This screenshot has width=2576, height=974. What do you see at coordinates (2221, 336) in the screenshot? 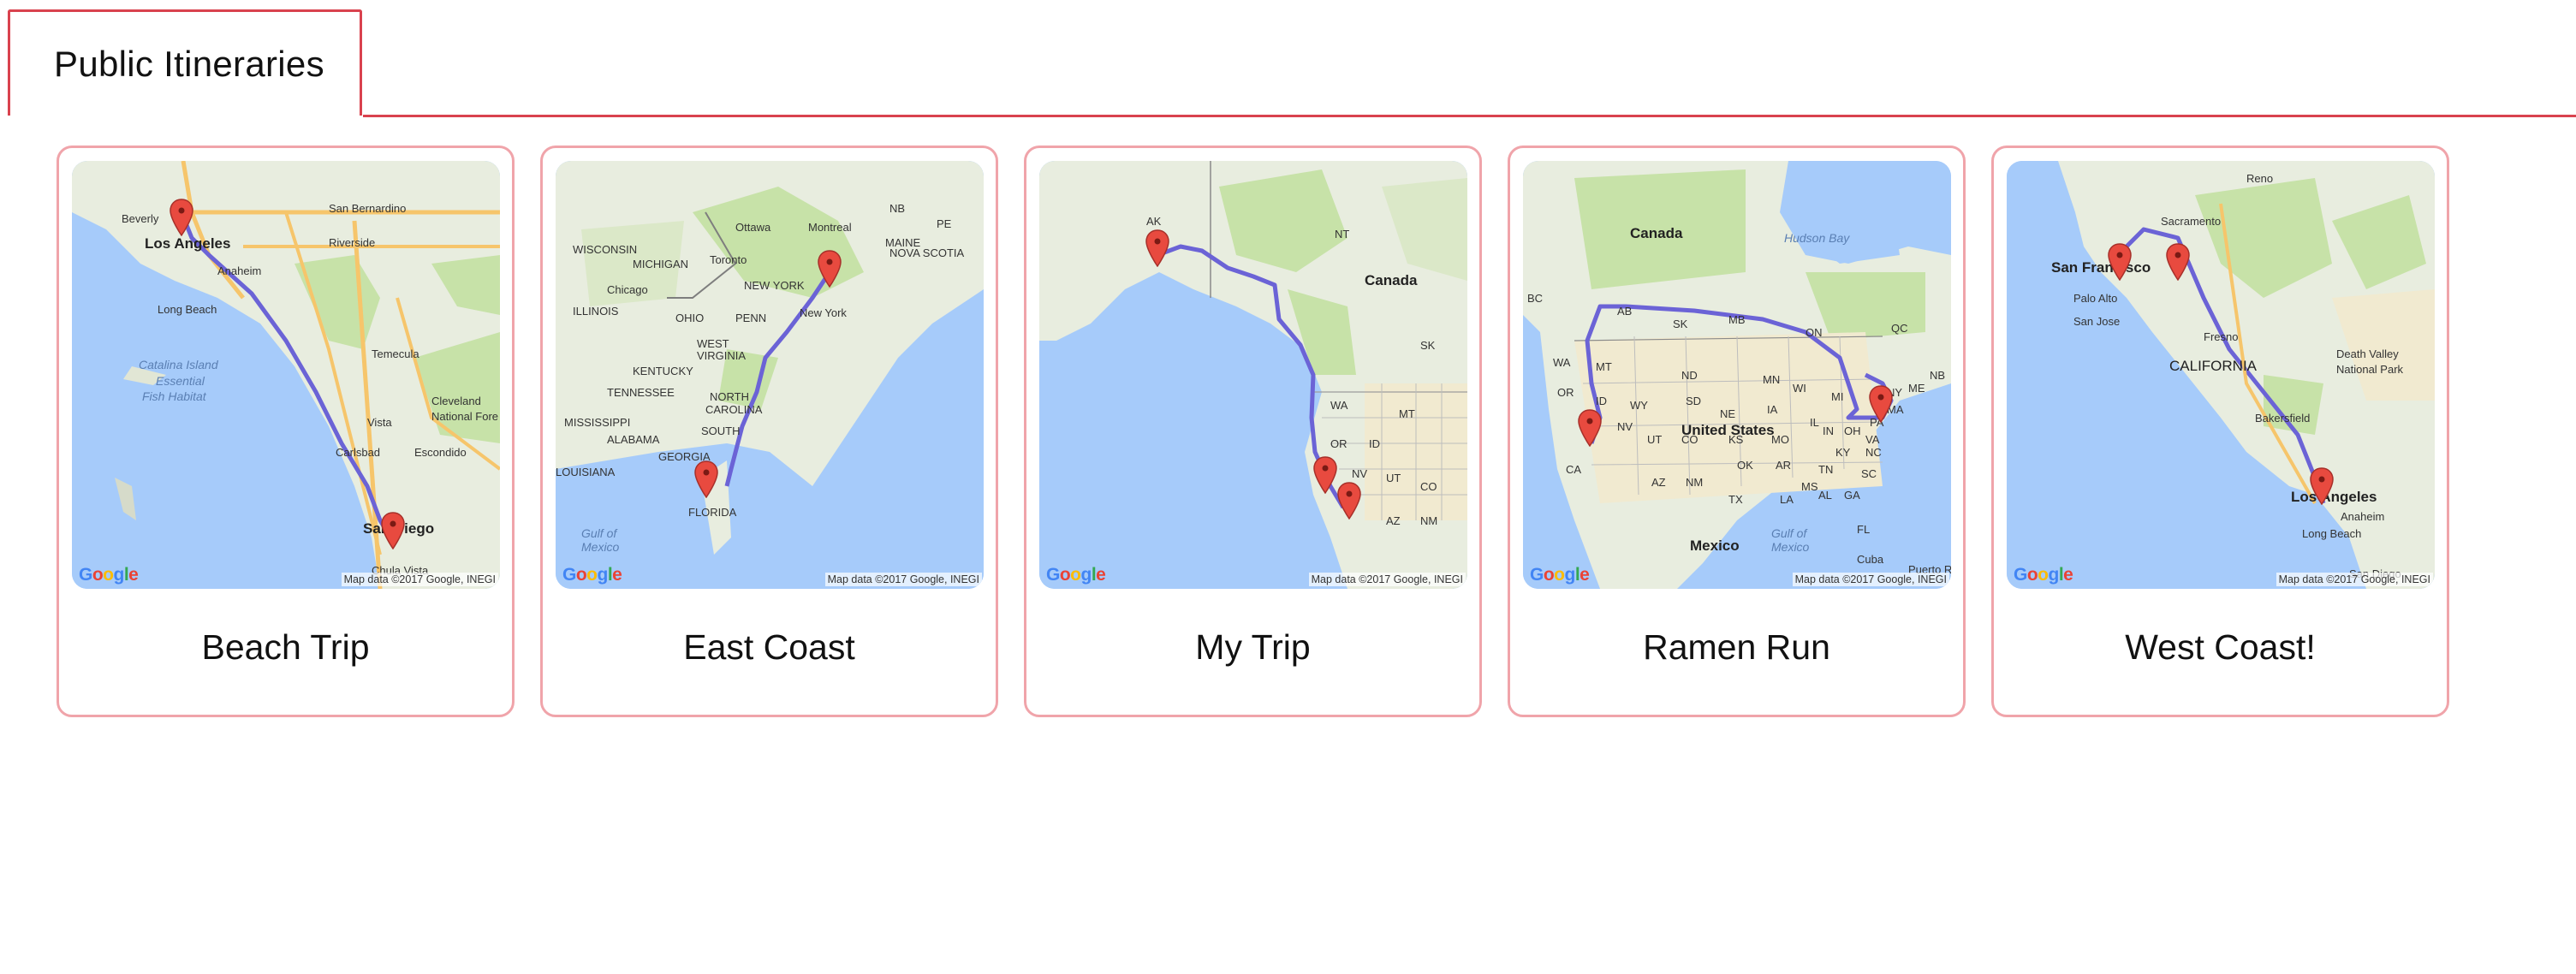
I see `svg-text: Fresno` at bounding box center [2221, 336].